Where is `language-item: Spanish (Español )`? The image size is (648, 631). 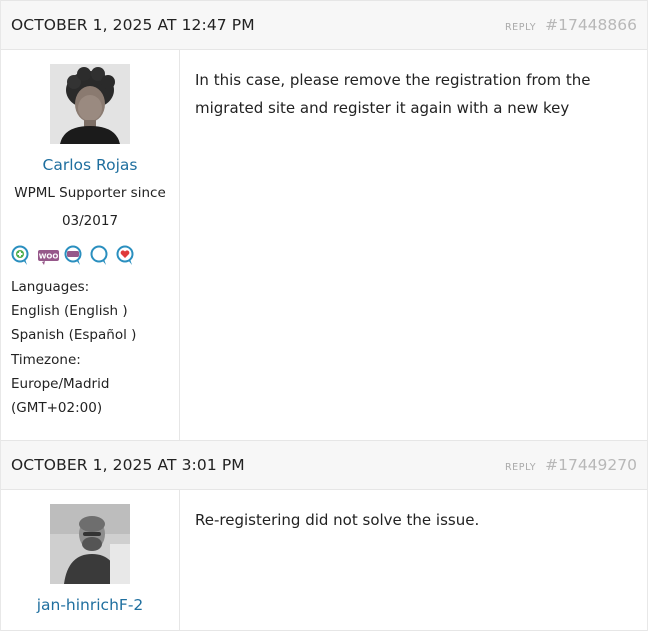 language-item: Spanish (Español ) is located at coordinates (74, 335).